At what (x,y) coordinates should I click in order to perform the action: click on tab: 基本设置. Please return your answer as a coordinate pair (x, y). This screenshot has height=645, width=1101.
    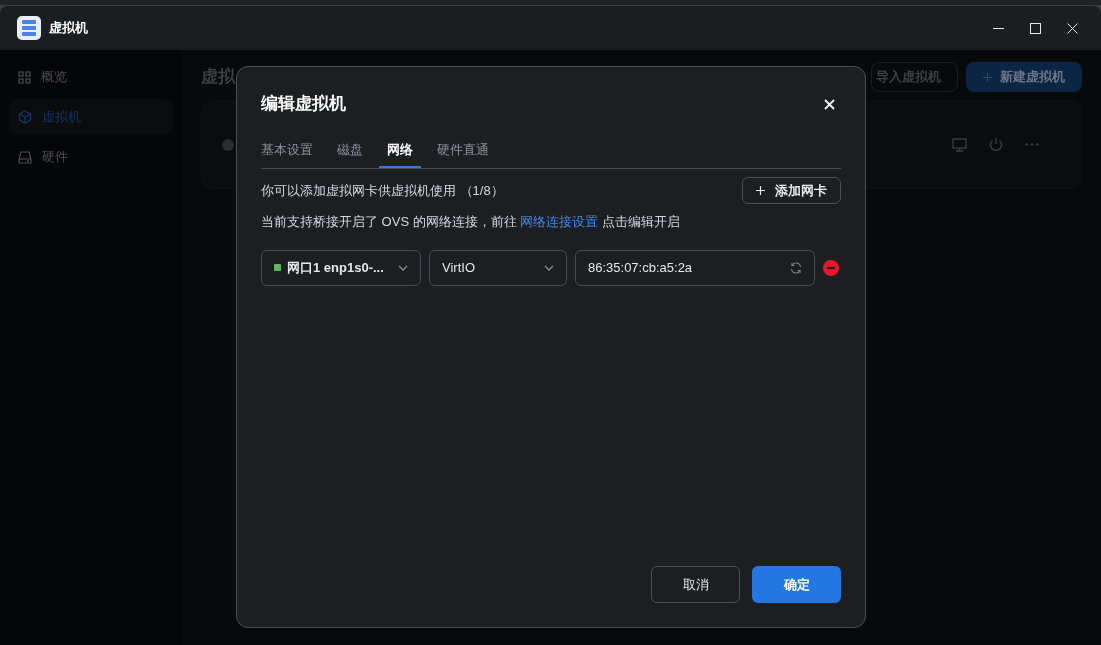
    Looking at the image, I should click on (291, 151).